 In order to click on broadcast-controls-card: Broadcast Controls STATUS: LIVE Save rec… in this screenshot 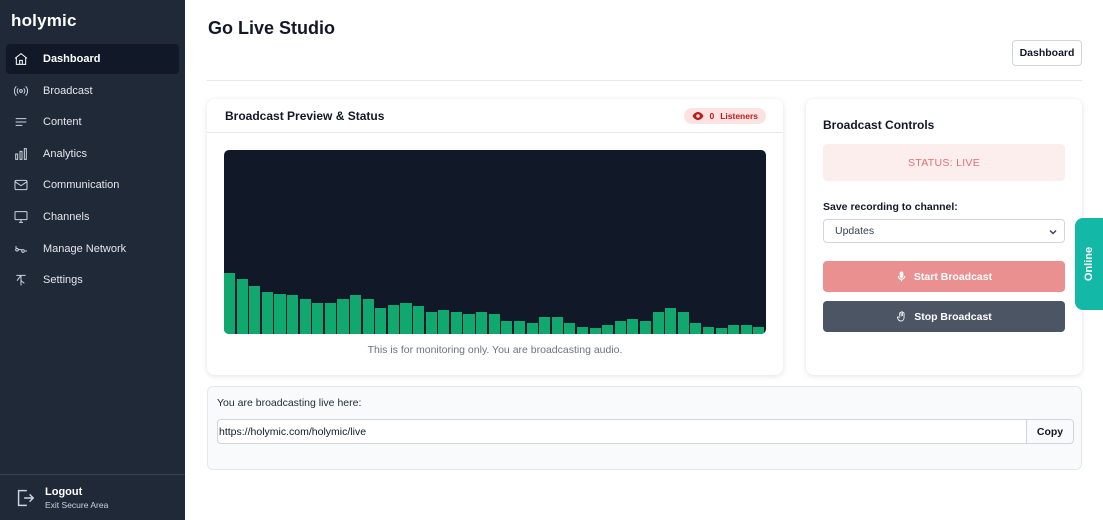, I will do `click(944, 237)`.